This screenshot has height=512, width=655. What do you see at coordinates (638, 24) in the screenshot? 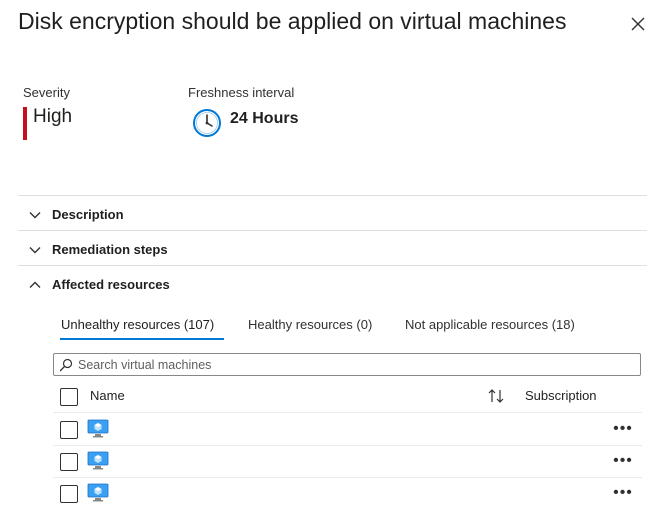
I see `close-icon` at bounding box center [638, 24].